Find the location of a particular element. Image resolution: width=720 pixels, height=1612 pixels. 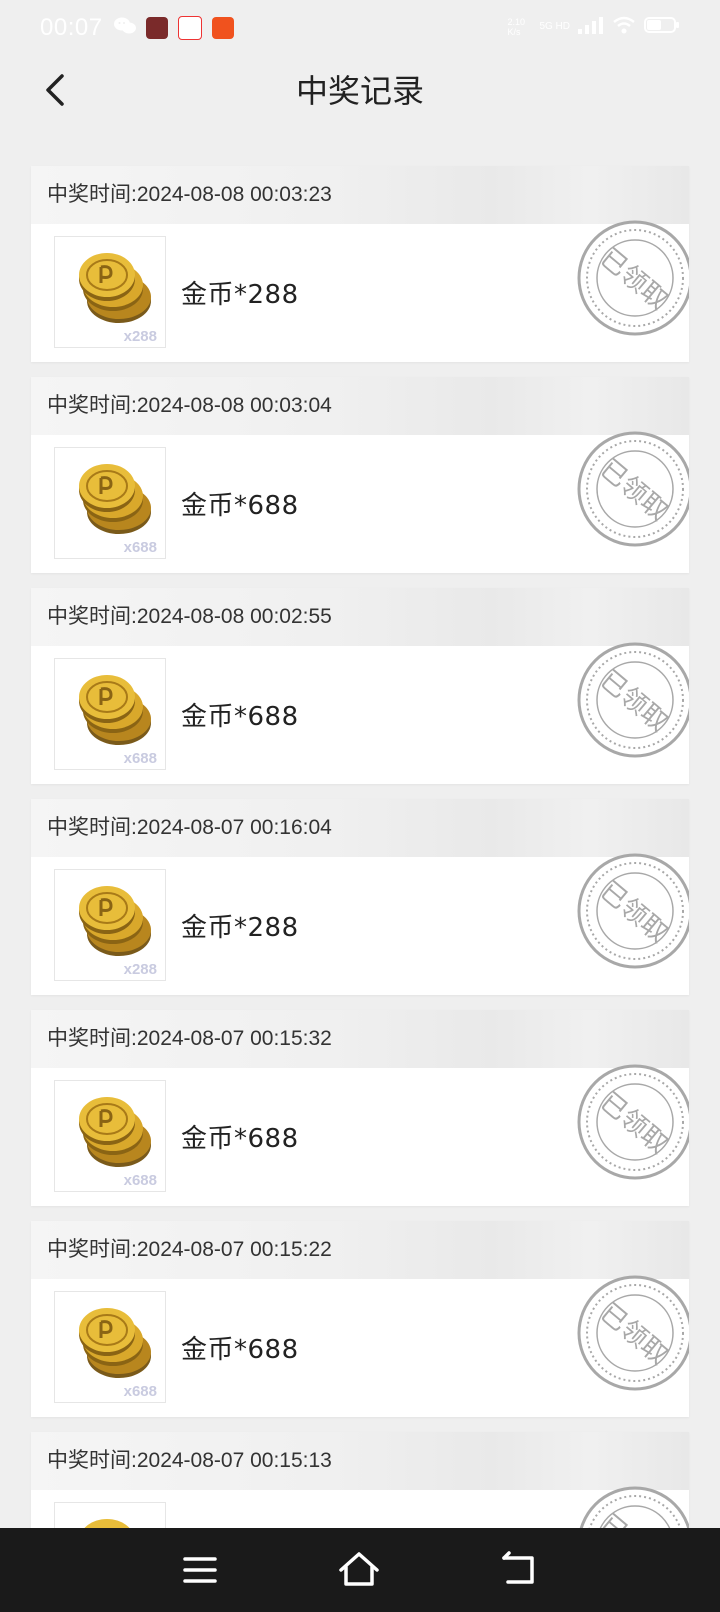

notification-icons is located at coordinates (174, 28).